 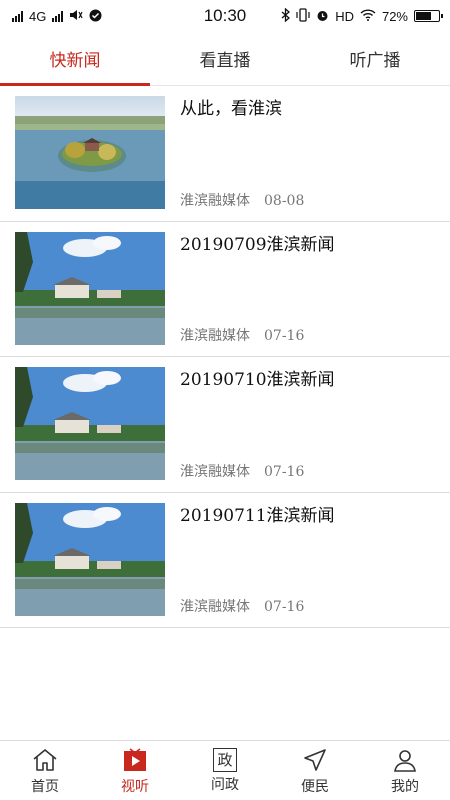 What do you see at coordinates (375, 58) in the screenshot?
I see `tab-radio: 听广播` at bounding box center [375, 58].